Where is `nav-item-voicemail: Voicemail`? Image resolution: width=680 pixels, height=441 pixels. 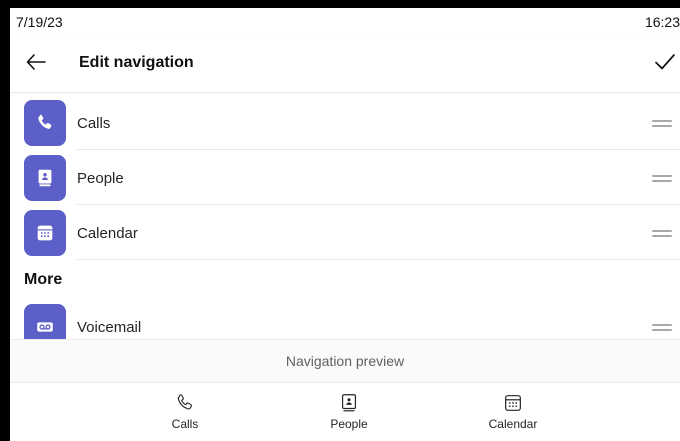
nav-item-voicemail: Voicemail is located at coordinates (345, 319).